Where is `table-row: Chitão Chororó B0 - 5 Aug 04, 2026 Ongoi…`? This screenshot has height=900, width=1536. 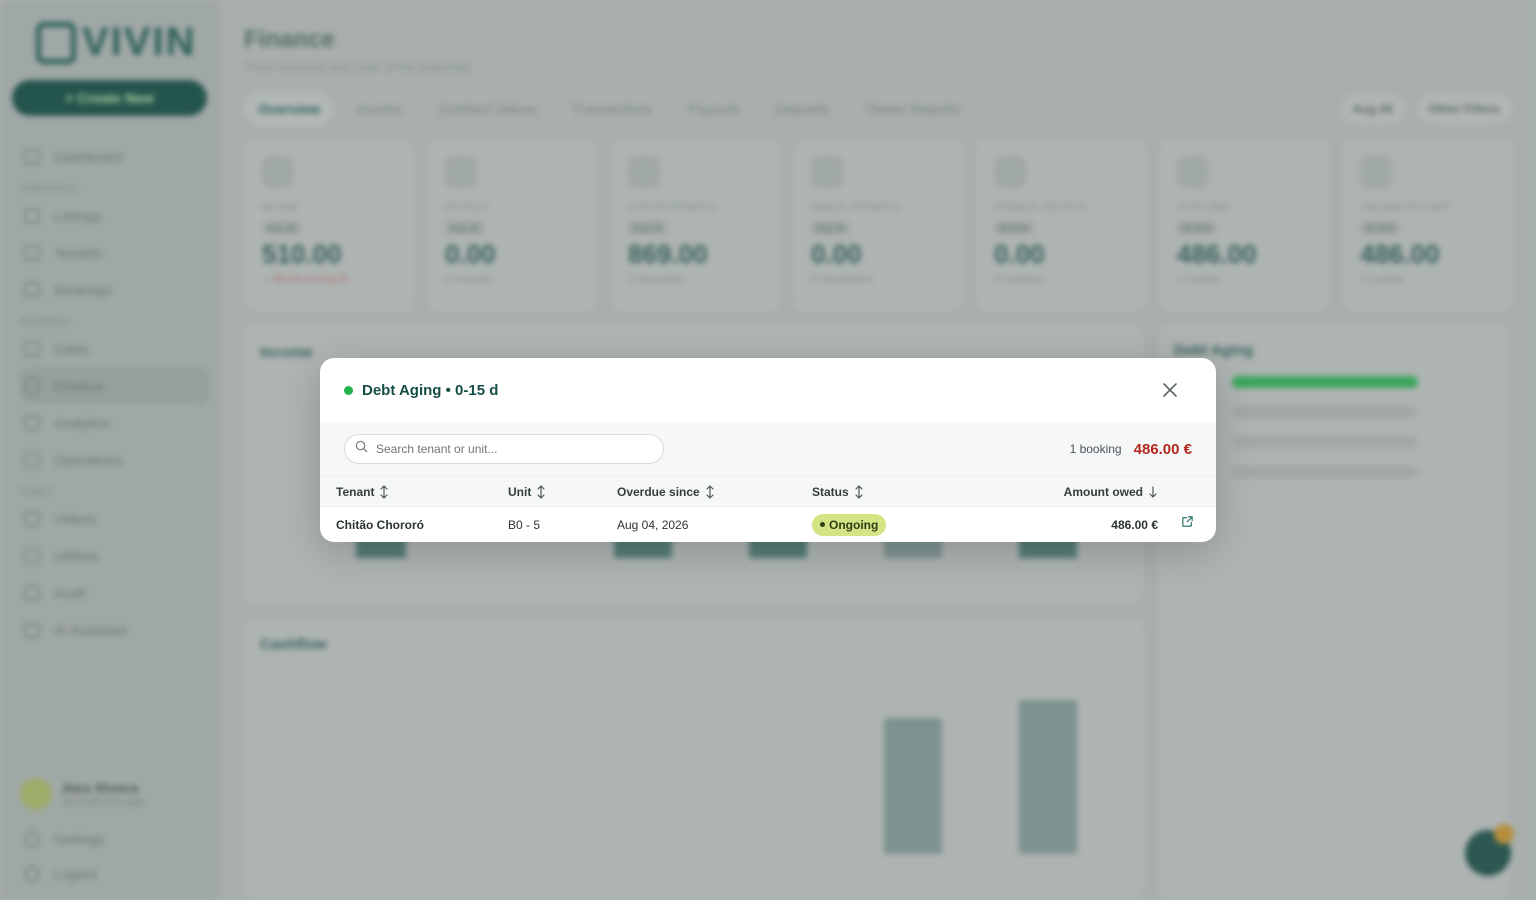 table-row: Chitão Chororó B0 - 5 Aug 04, 2026 Ongoi… is located at coordinates (768, 525).